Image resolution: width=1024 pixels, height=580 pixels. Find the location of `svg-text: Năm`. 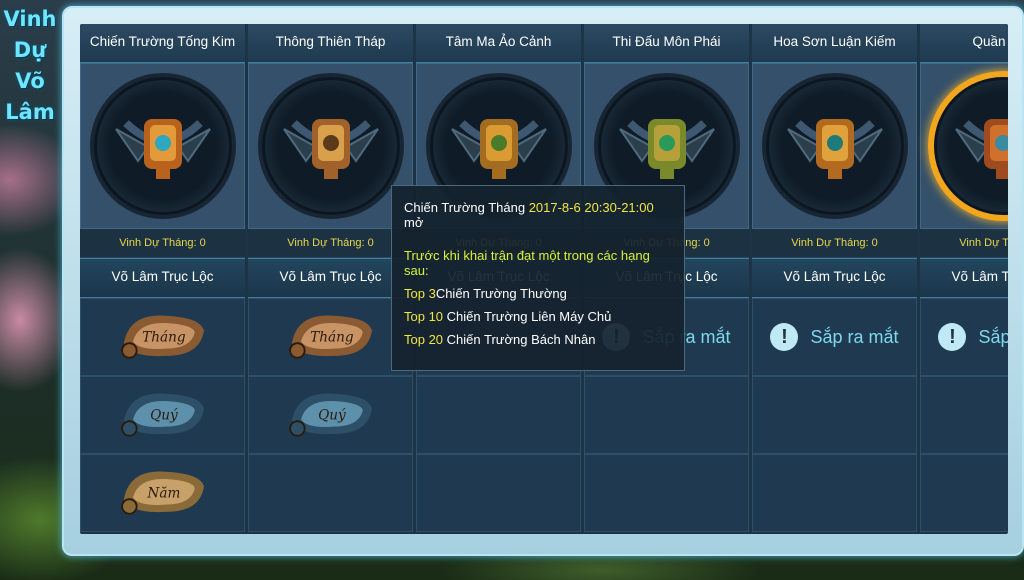

svg-text: Năm is located at coordinates (163, 493).